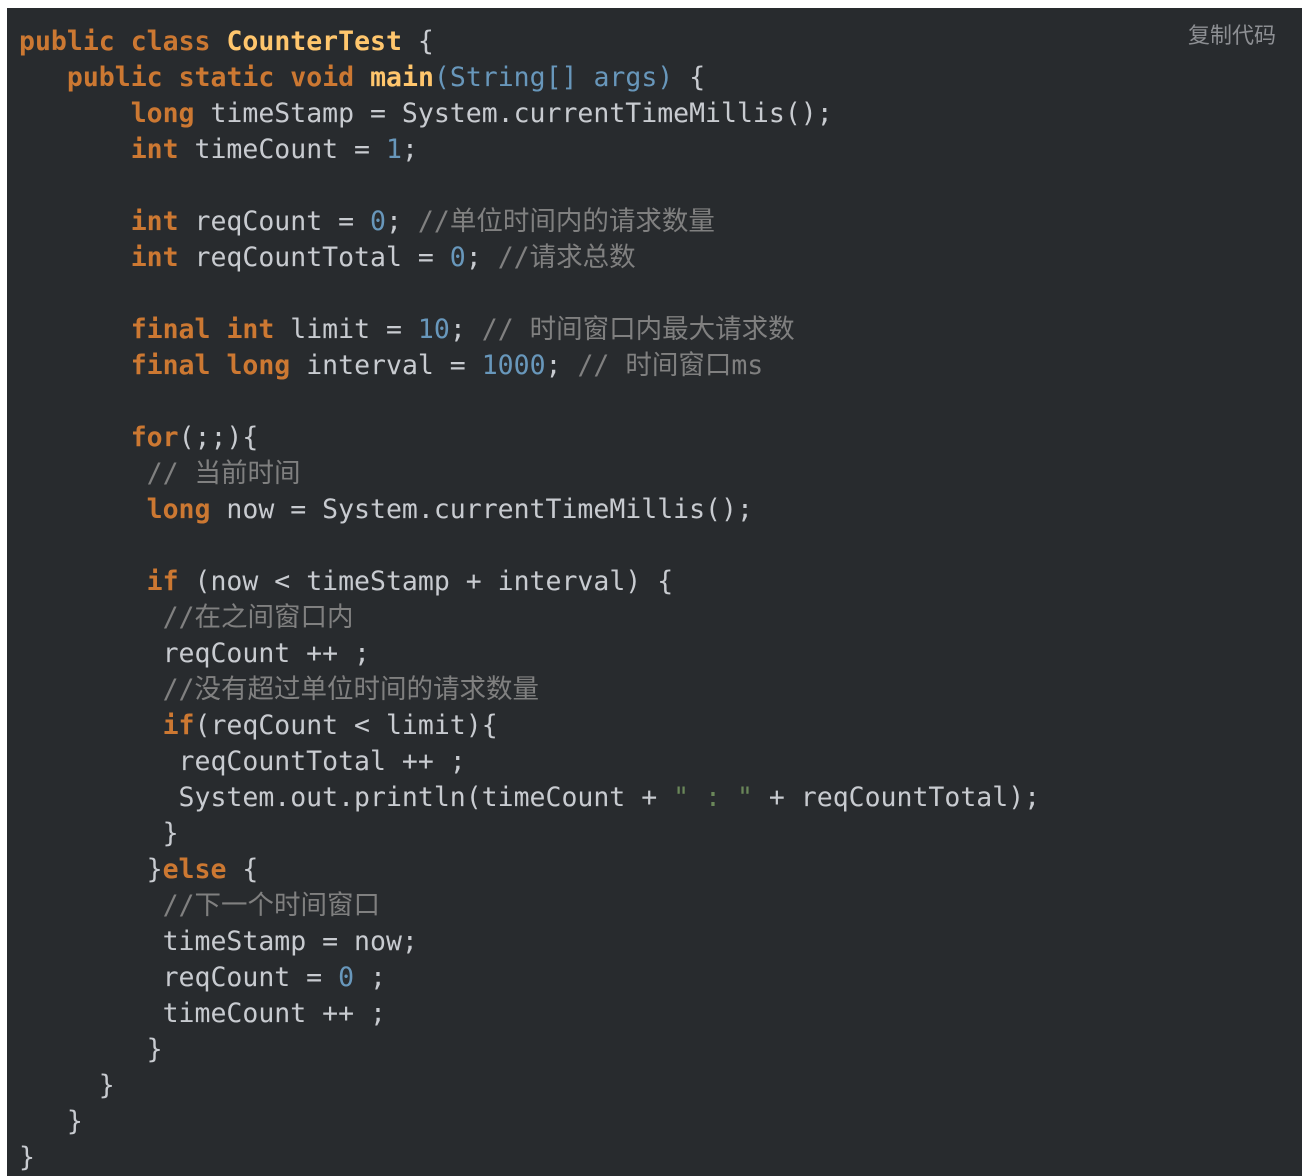  What do you see at coordinates (402, 77) in the screenshot?
I see `code-token: main` at bounding box center [402, 77].